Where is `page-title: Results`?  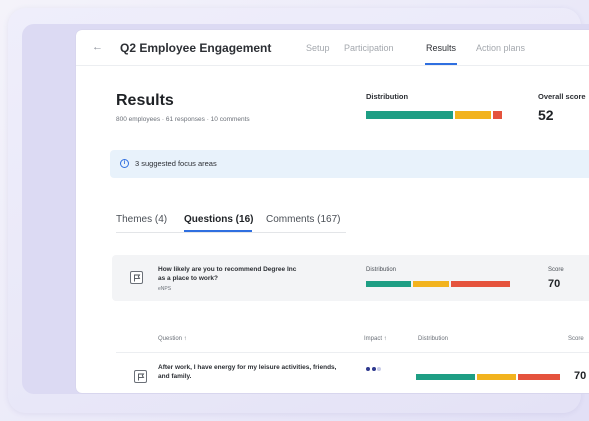
page-title: Results is located at coordinates (145, 100).